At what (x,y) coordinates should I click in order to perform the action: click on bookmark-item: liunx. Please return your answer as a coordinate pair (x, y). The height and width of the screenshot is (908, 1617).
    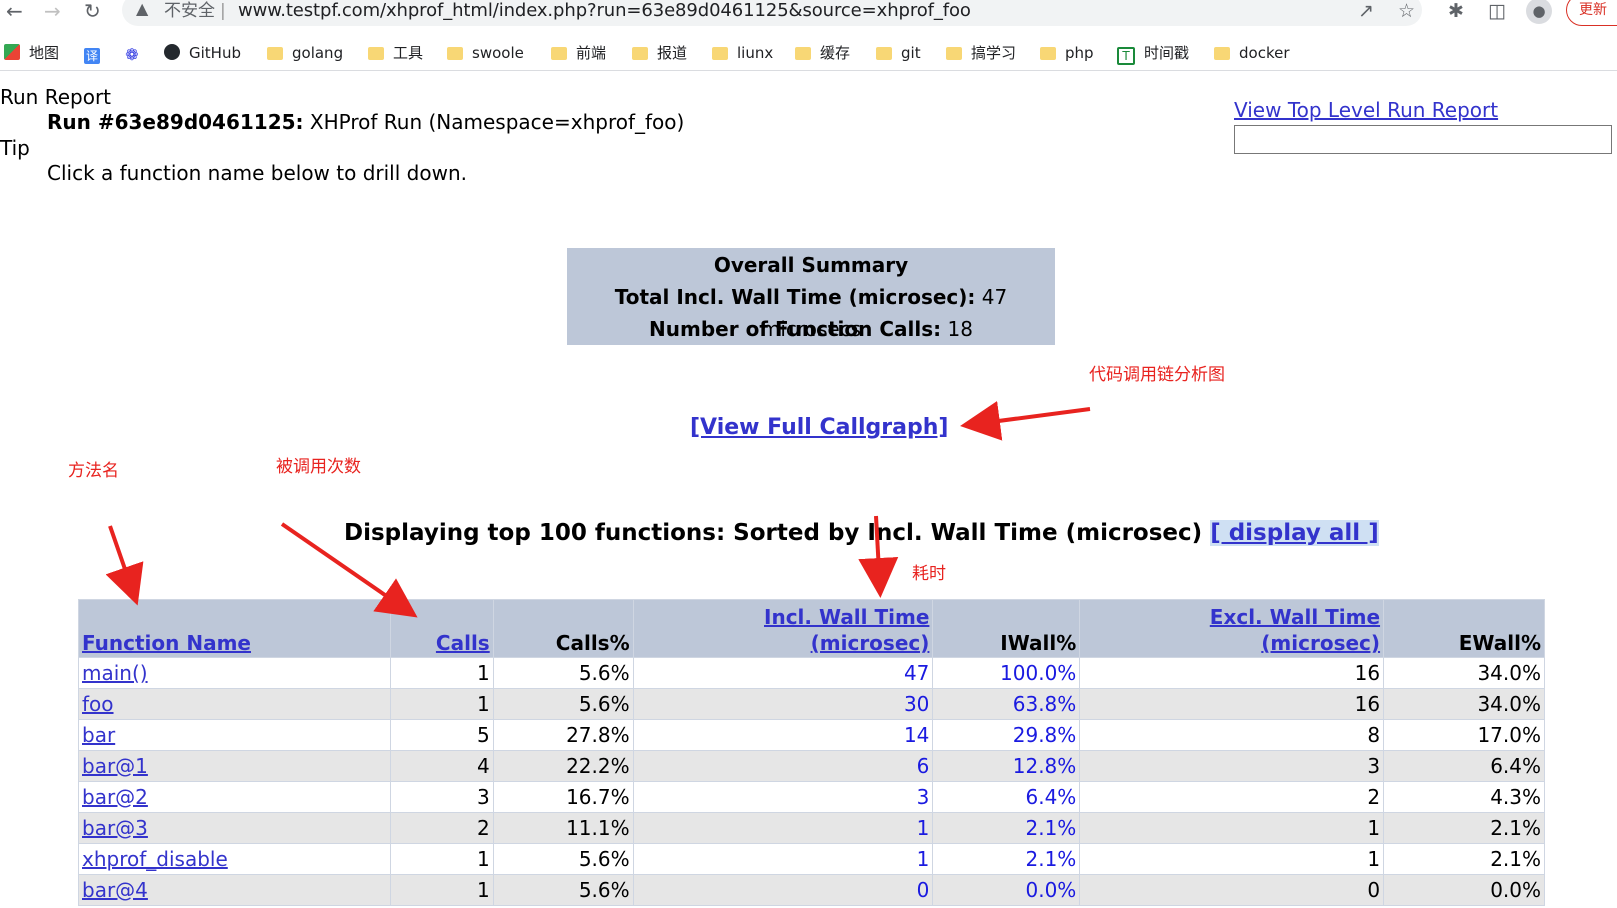
    Looking at the image, I should click on (742, 53).